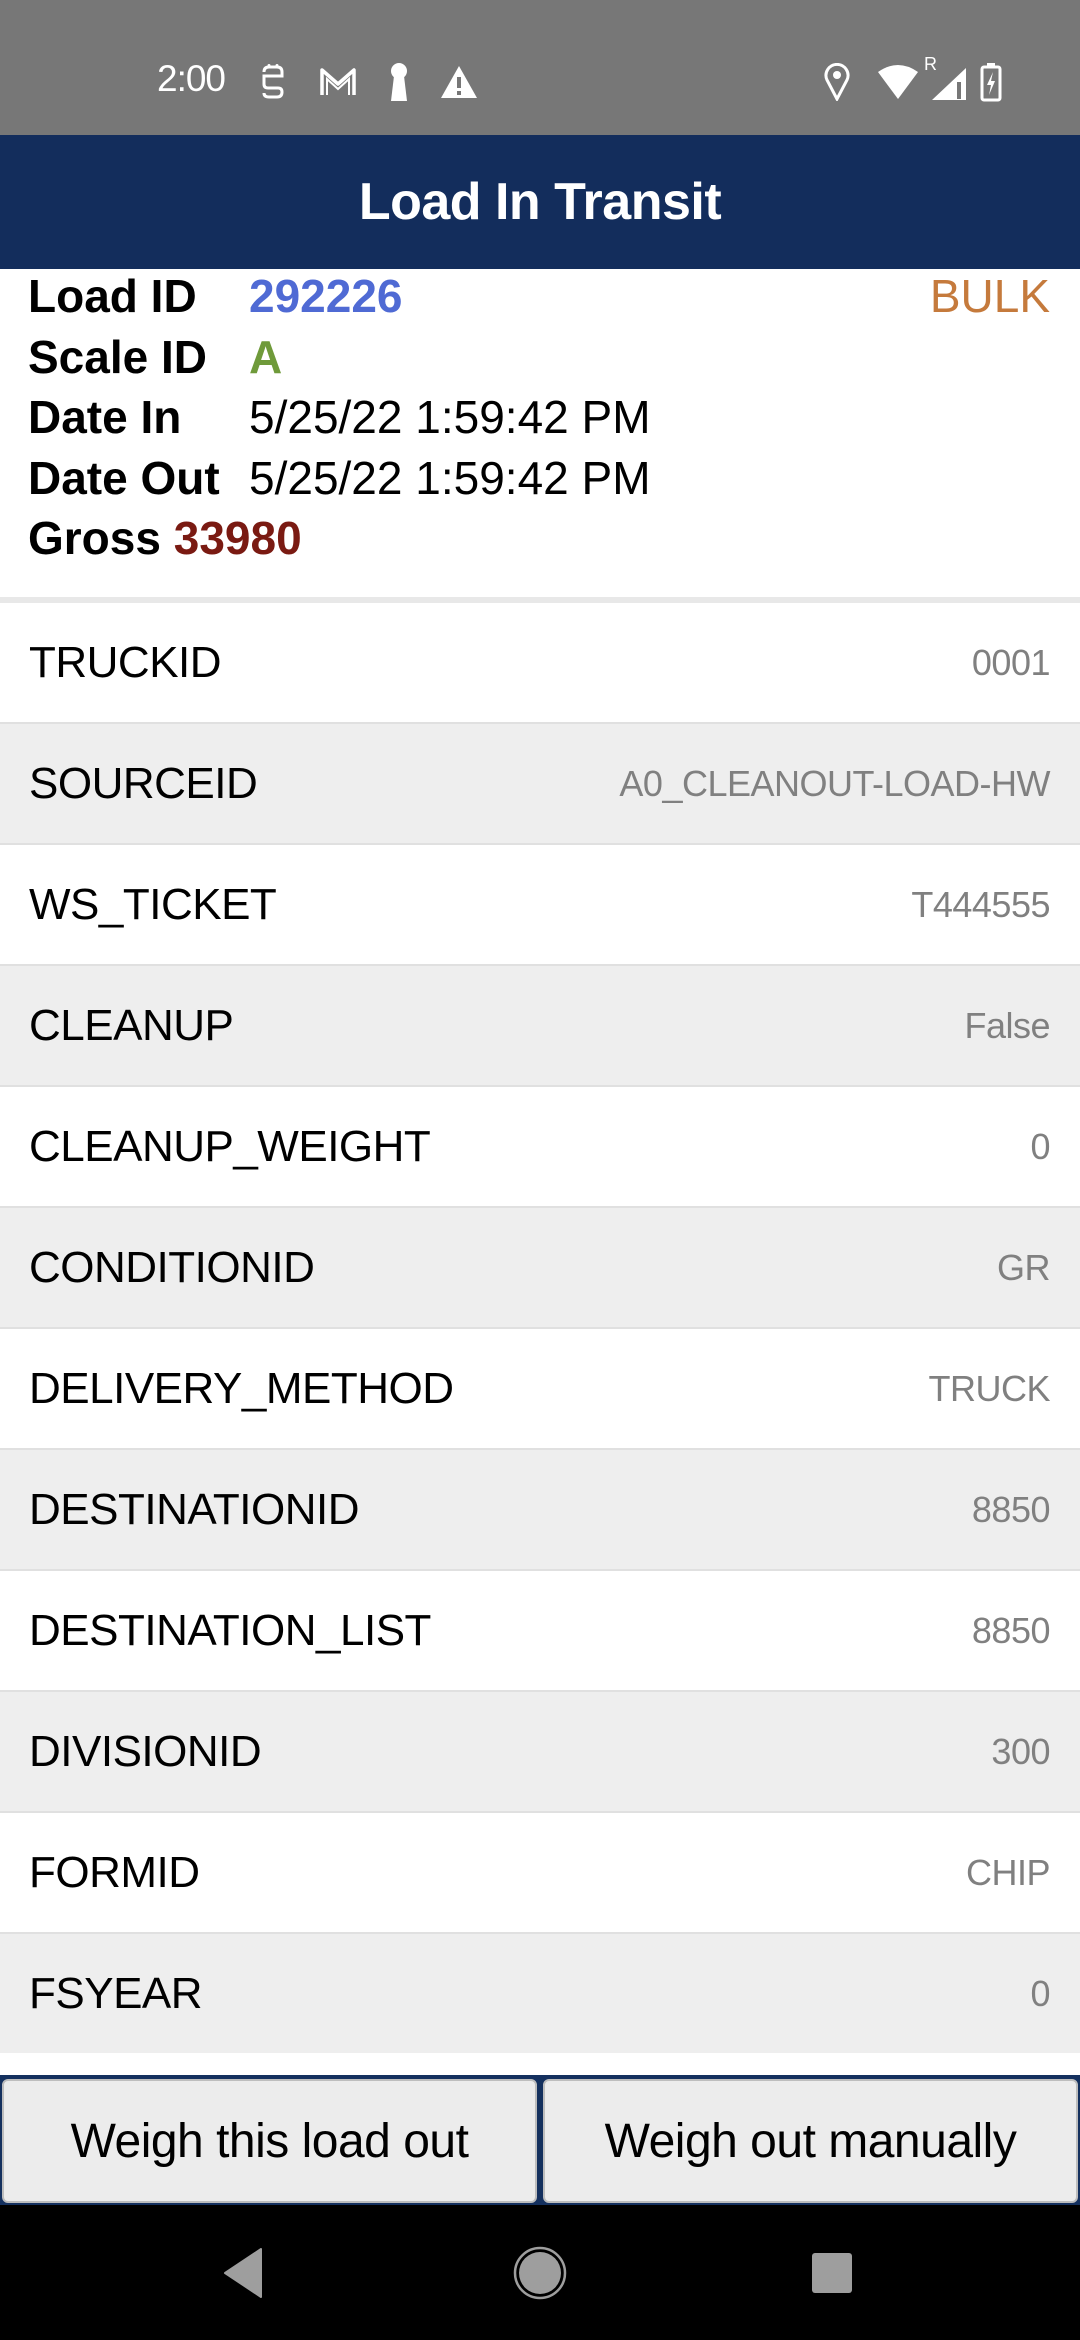 The height and width of the screenshot is (2340, 1080). Describe the element at coordinates (112, 296) in the screenshot. I see `load-id-label: Load ID` at that location.